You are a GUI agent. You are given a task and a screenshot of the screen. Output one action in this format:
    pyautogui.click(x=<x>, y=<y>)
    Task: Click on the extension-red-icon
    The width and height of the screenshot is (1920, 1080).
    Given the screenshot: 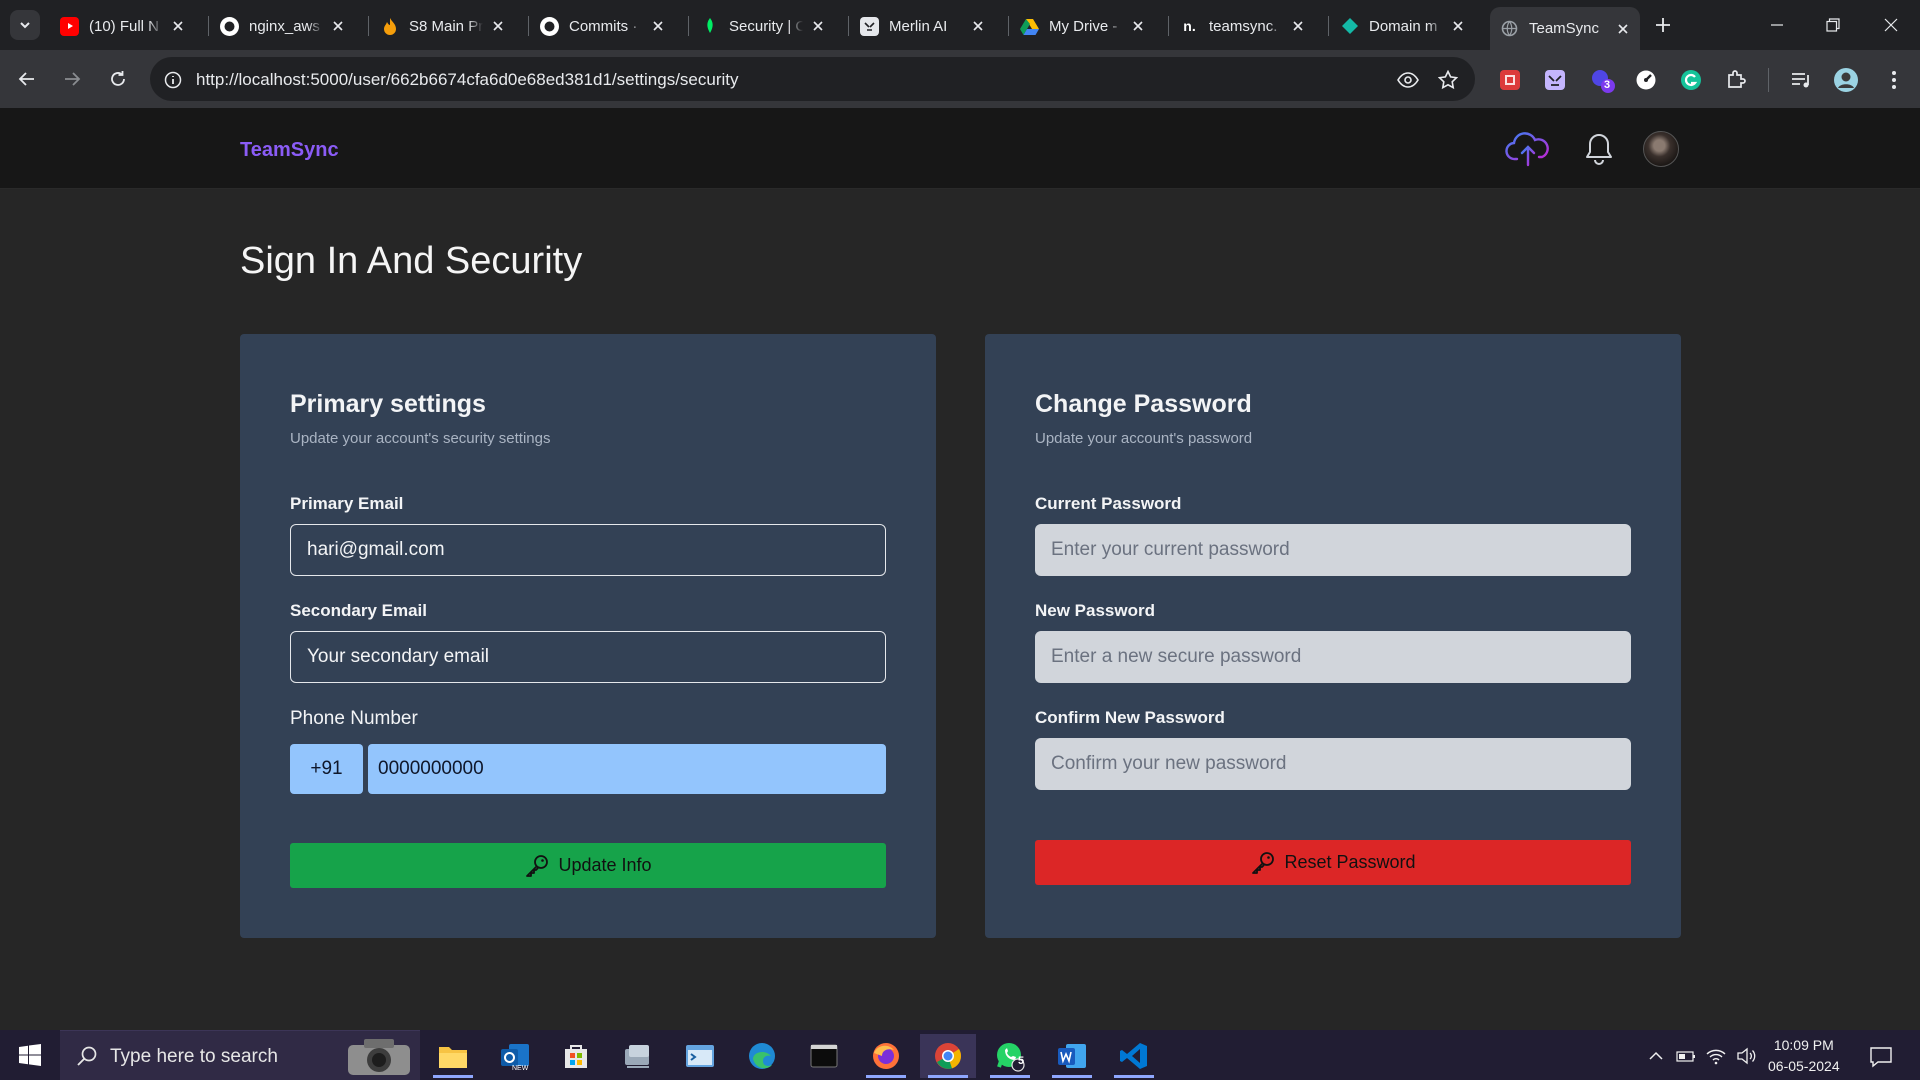 What is the action you would take?
    pyautogui.click(x=1510, y=80)
    